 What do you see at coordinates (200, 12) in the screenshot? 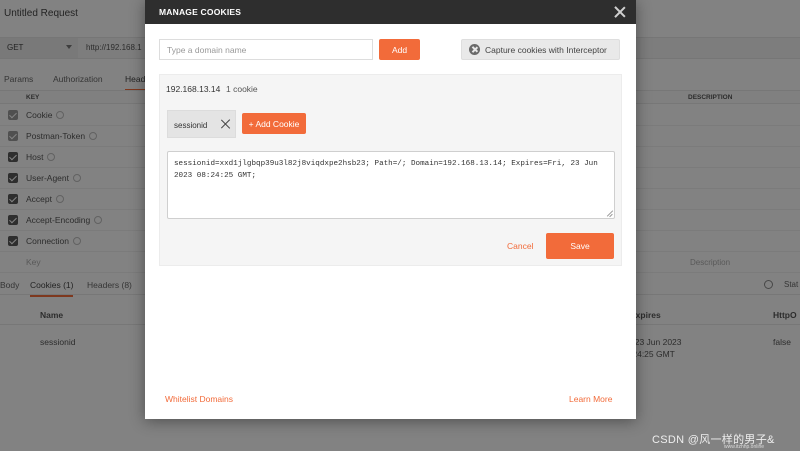
I see `modal-title: MANAGE COOKIES` at bounding box center [200, 12].